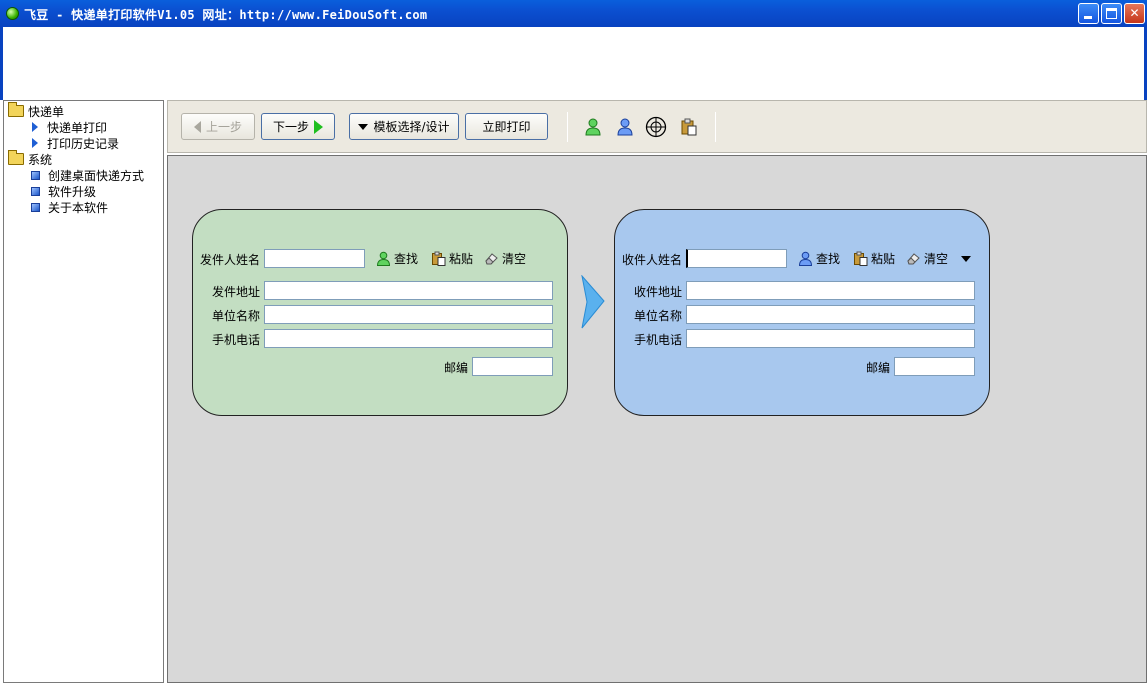  I want to click on sender-panel: 发件人姓名 查找 粘贴 清空 发件地址 单位名称 手机电话 邮编, so click(380, 312).